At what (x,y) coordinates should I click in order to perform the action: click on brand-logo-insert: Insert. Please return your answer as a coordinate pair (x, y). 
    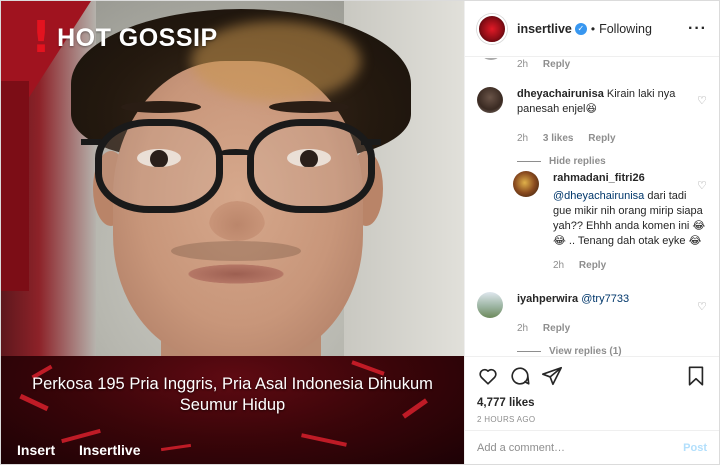
    Looking at the image, I should click on (36, 450).